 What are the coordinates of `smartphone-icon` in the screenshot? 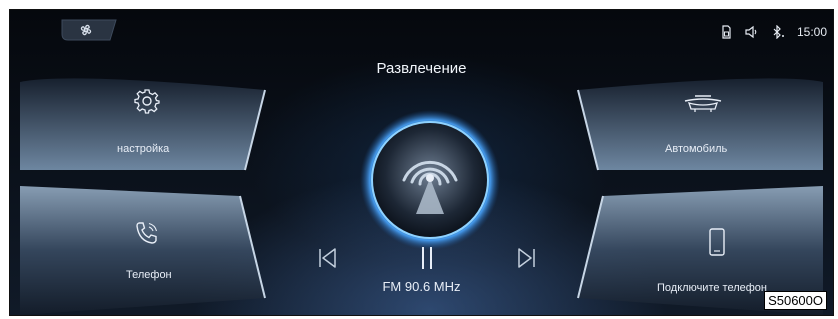 It's located at (717, 242).